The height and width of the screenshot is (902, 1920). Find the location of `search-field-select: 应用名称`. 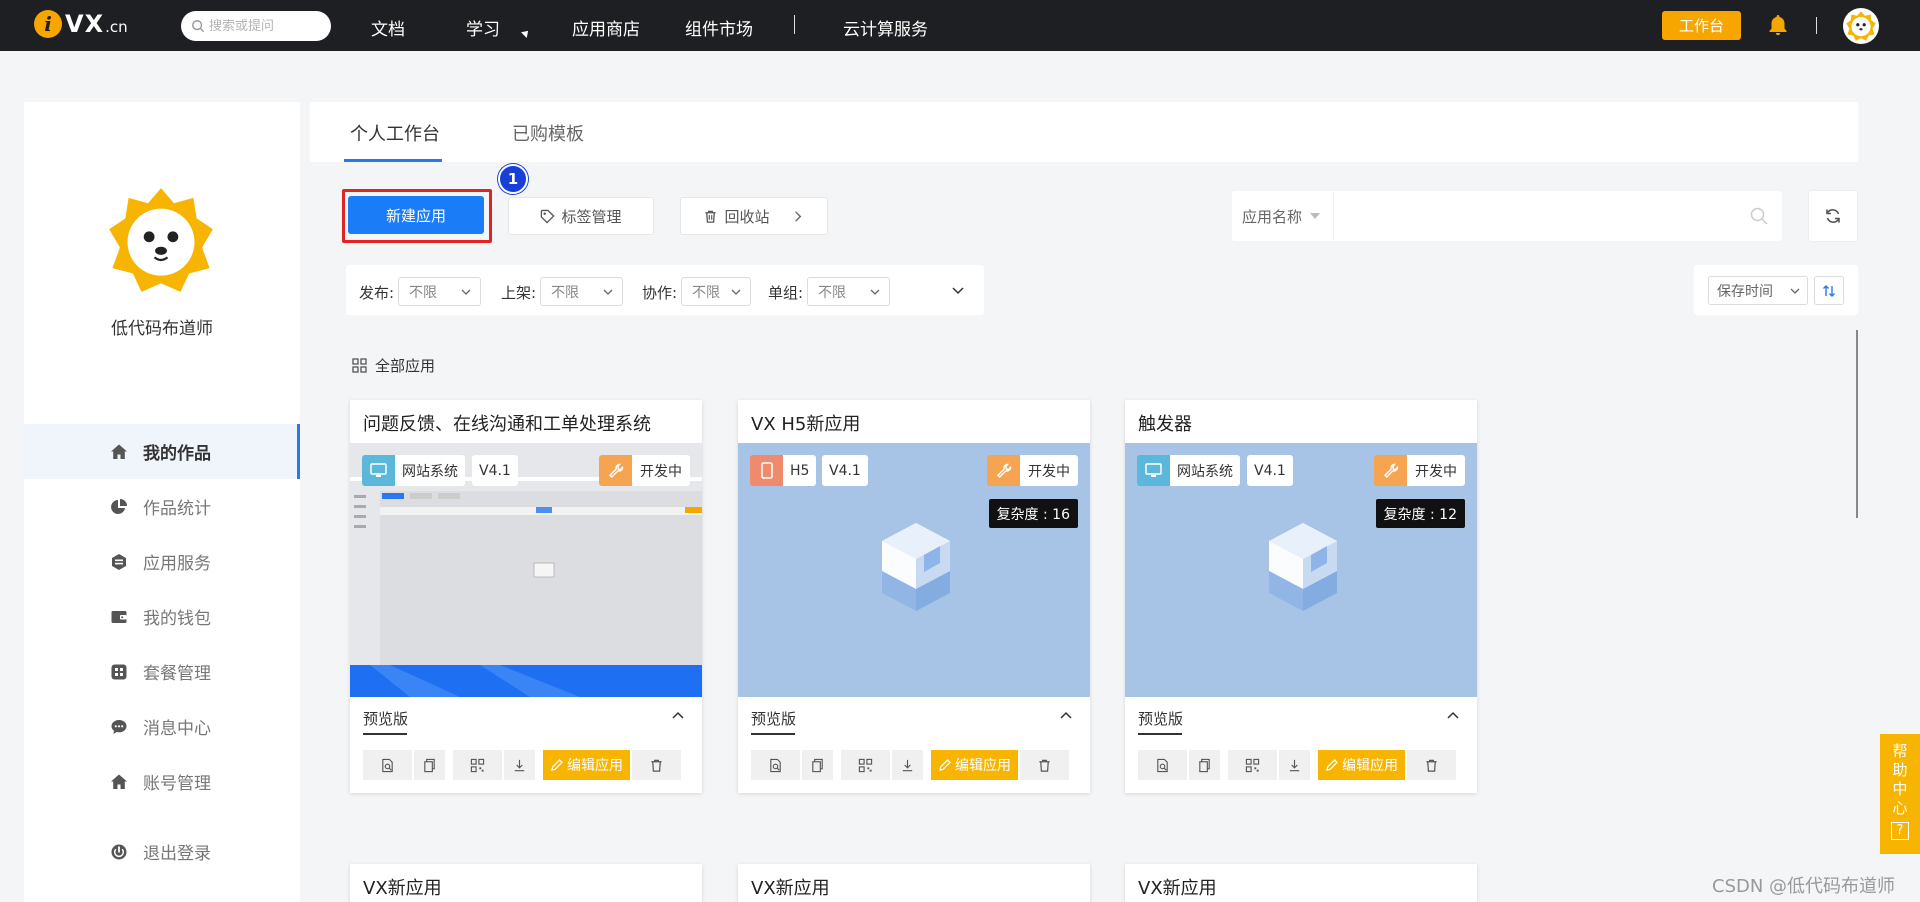

search-field-select: 应用名称 is located at coordinates (1283, 216).